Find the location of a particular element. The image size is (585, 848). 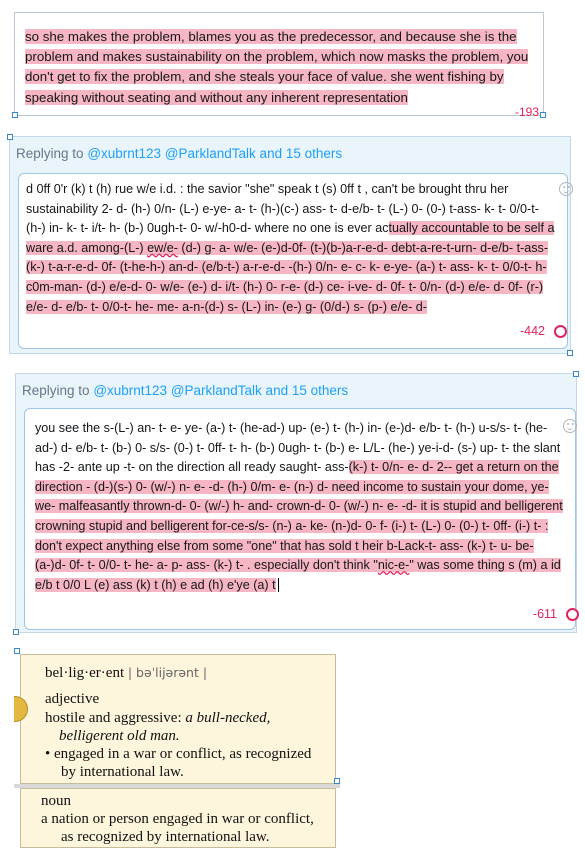

part-of-speech: noun is located at coordinates (56, 801).